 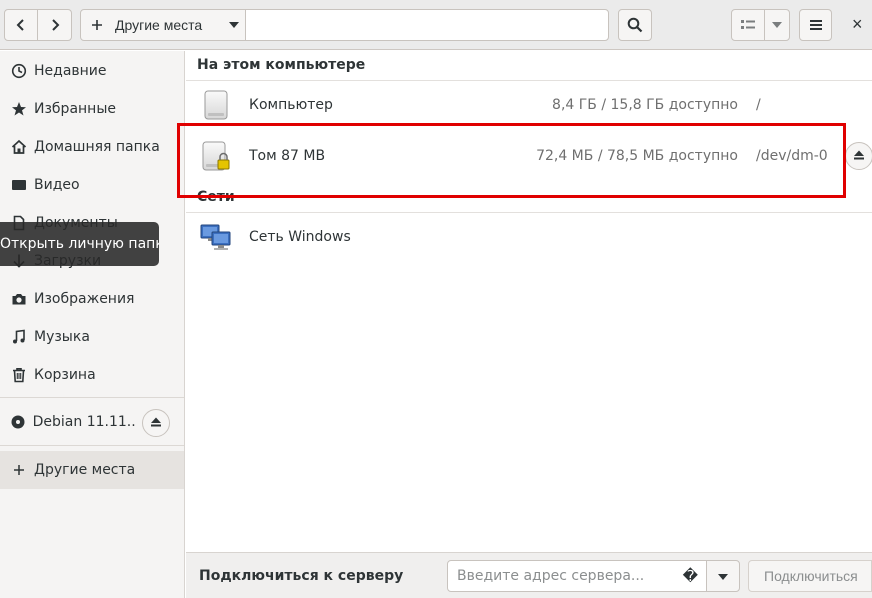 What do you see at coordinates (216, 237) in the screenshot?
I see `network-computers-icon` at bounding box center [216, 237].